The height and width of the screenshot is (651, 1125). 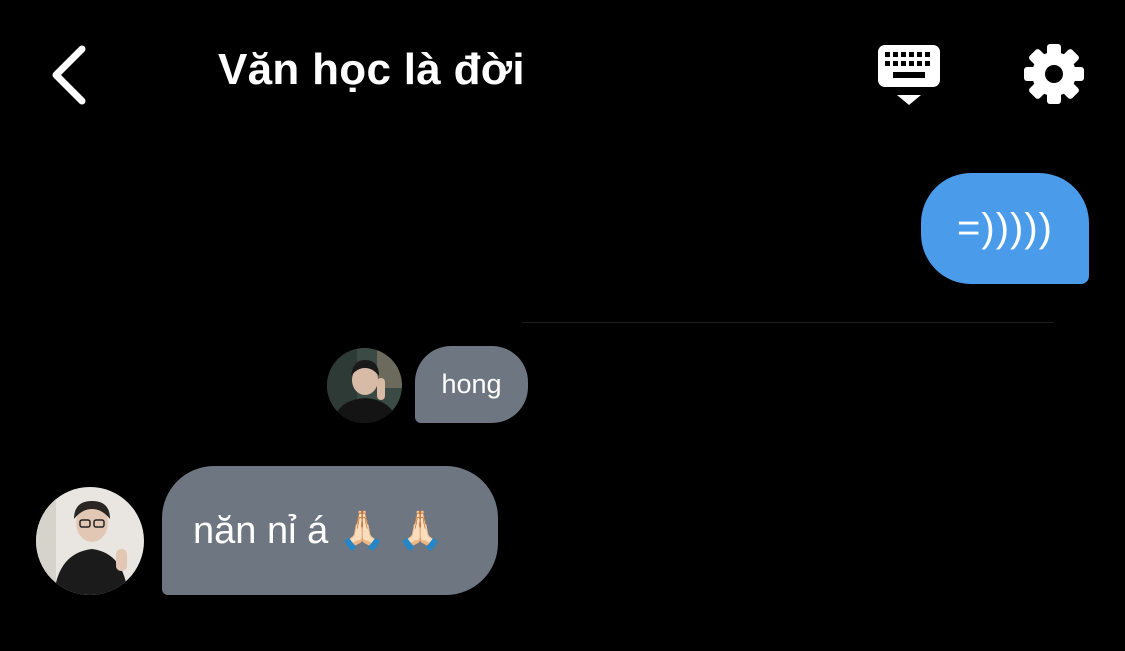 I want to click on message-text: năn nỉ á 🙏🏻 🙏🏻, so click(x=318, y=530).